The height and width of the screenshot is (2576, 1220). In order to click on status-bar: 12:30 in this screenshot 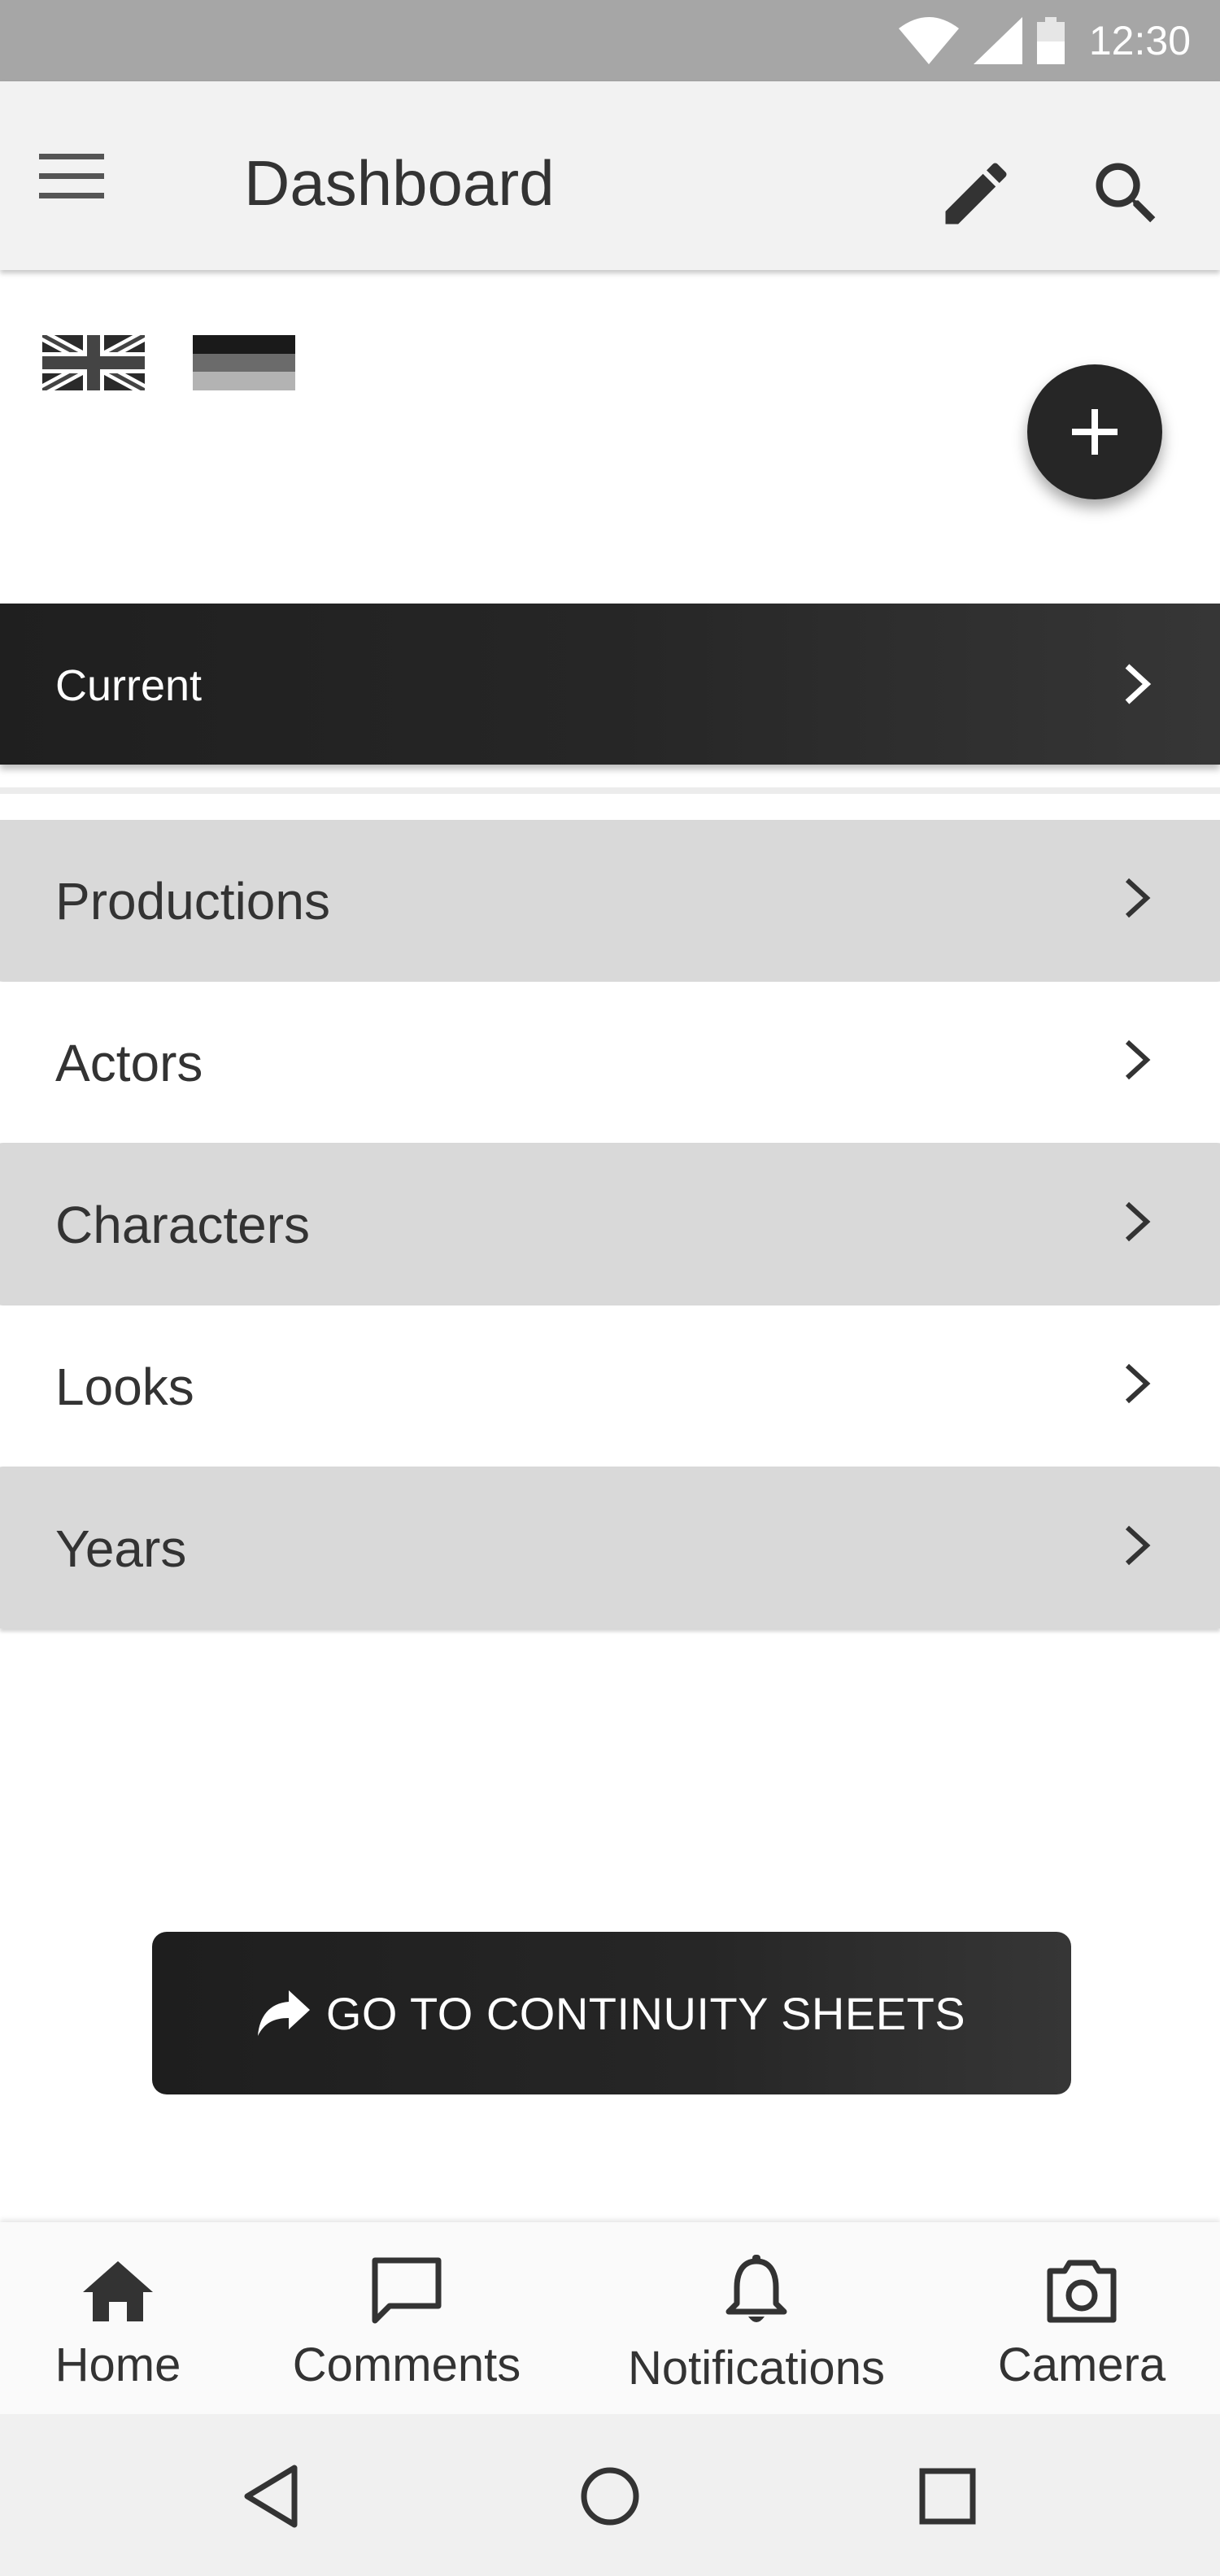, I will do `click(610, 40)`.